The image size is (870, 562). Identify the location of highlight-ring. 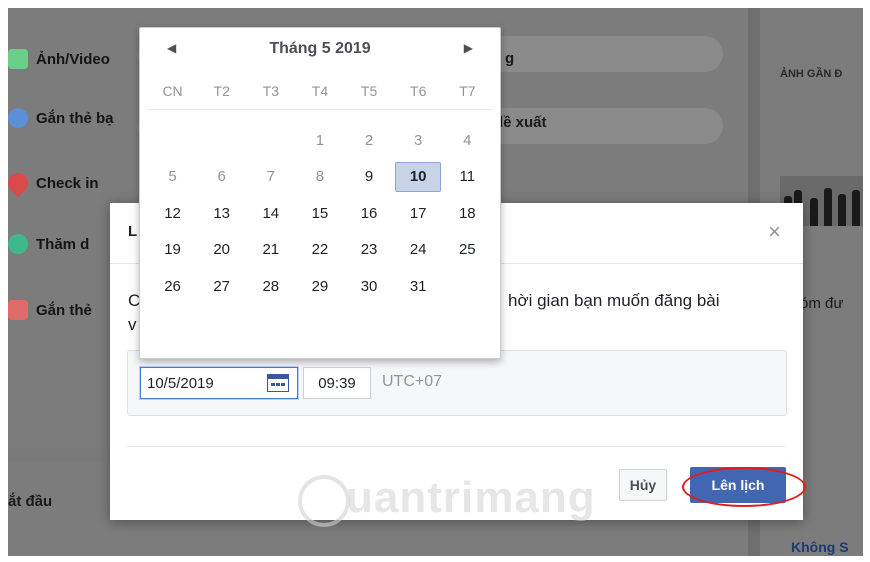
(744, 487).